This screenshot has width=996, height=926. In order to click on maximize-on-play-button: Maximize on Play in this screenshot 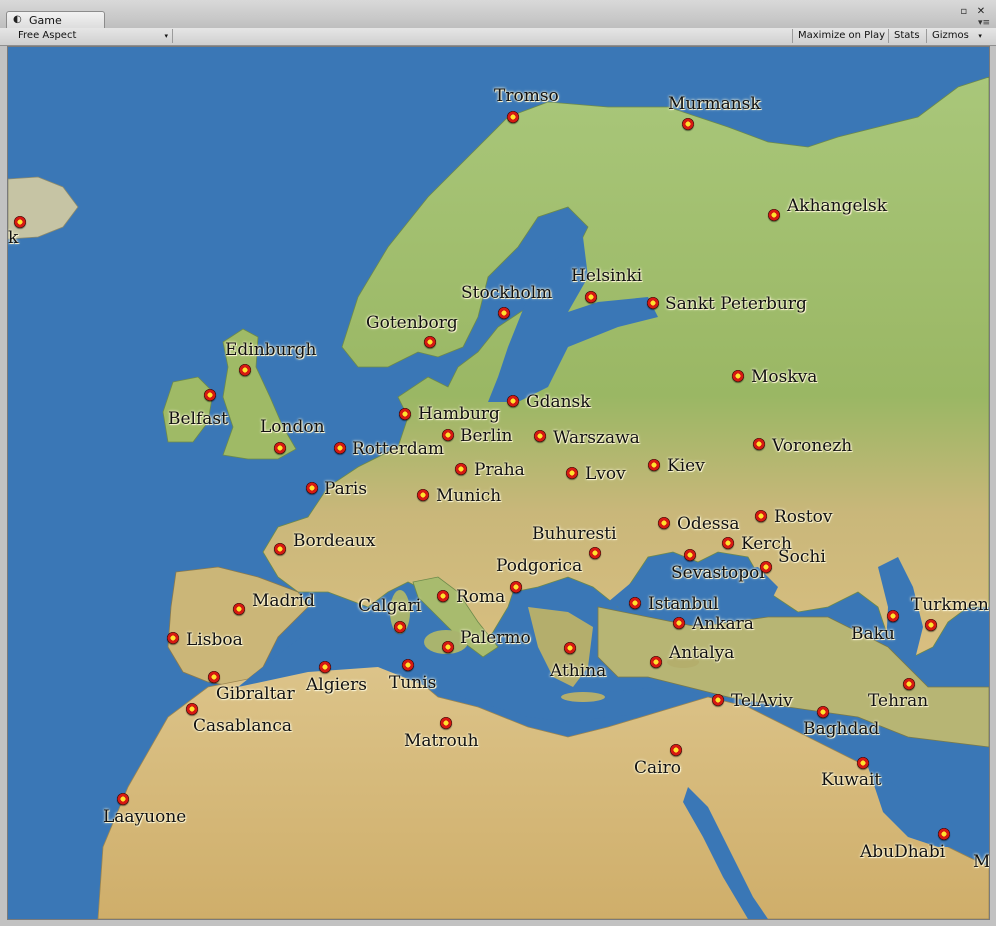, I will do `click(841, 36)`.